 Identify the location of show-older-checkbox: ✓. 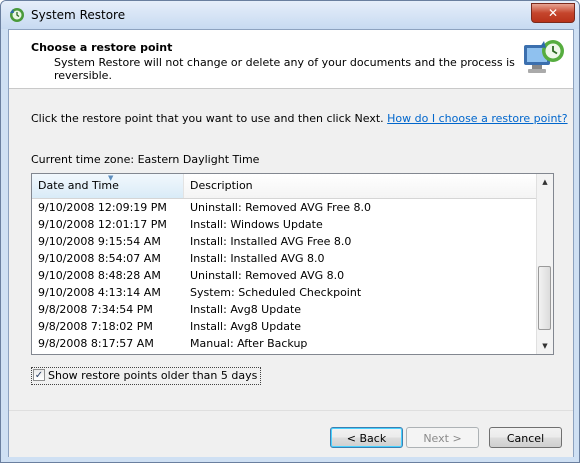
(39, 375).